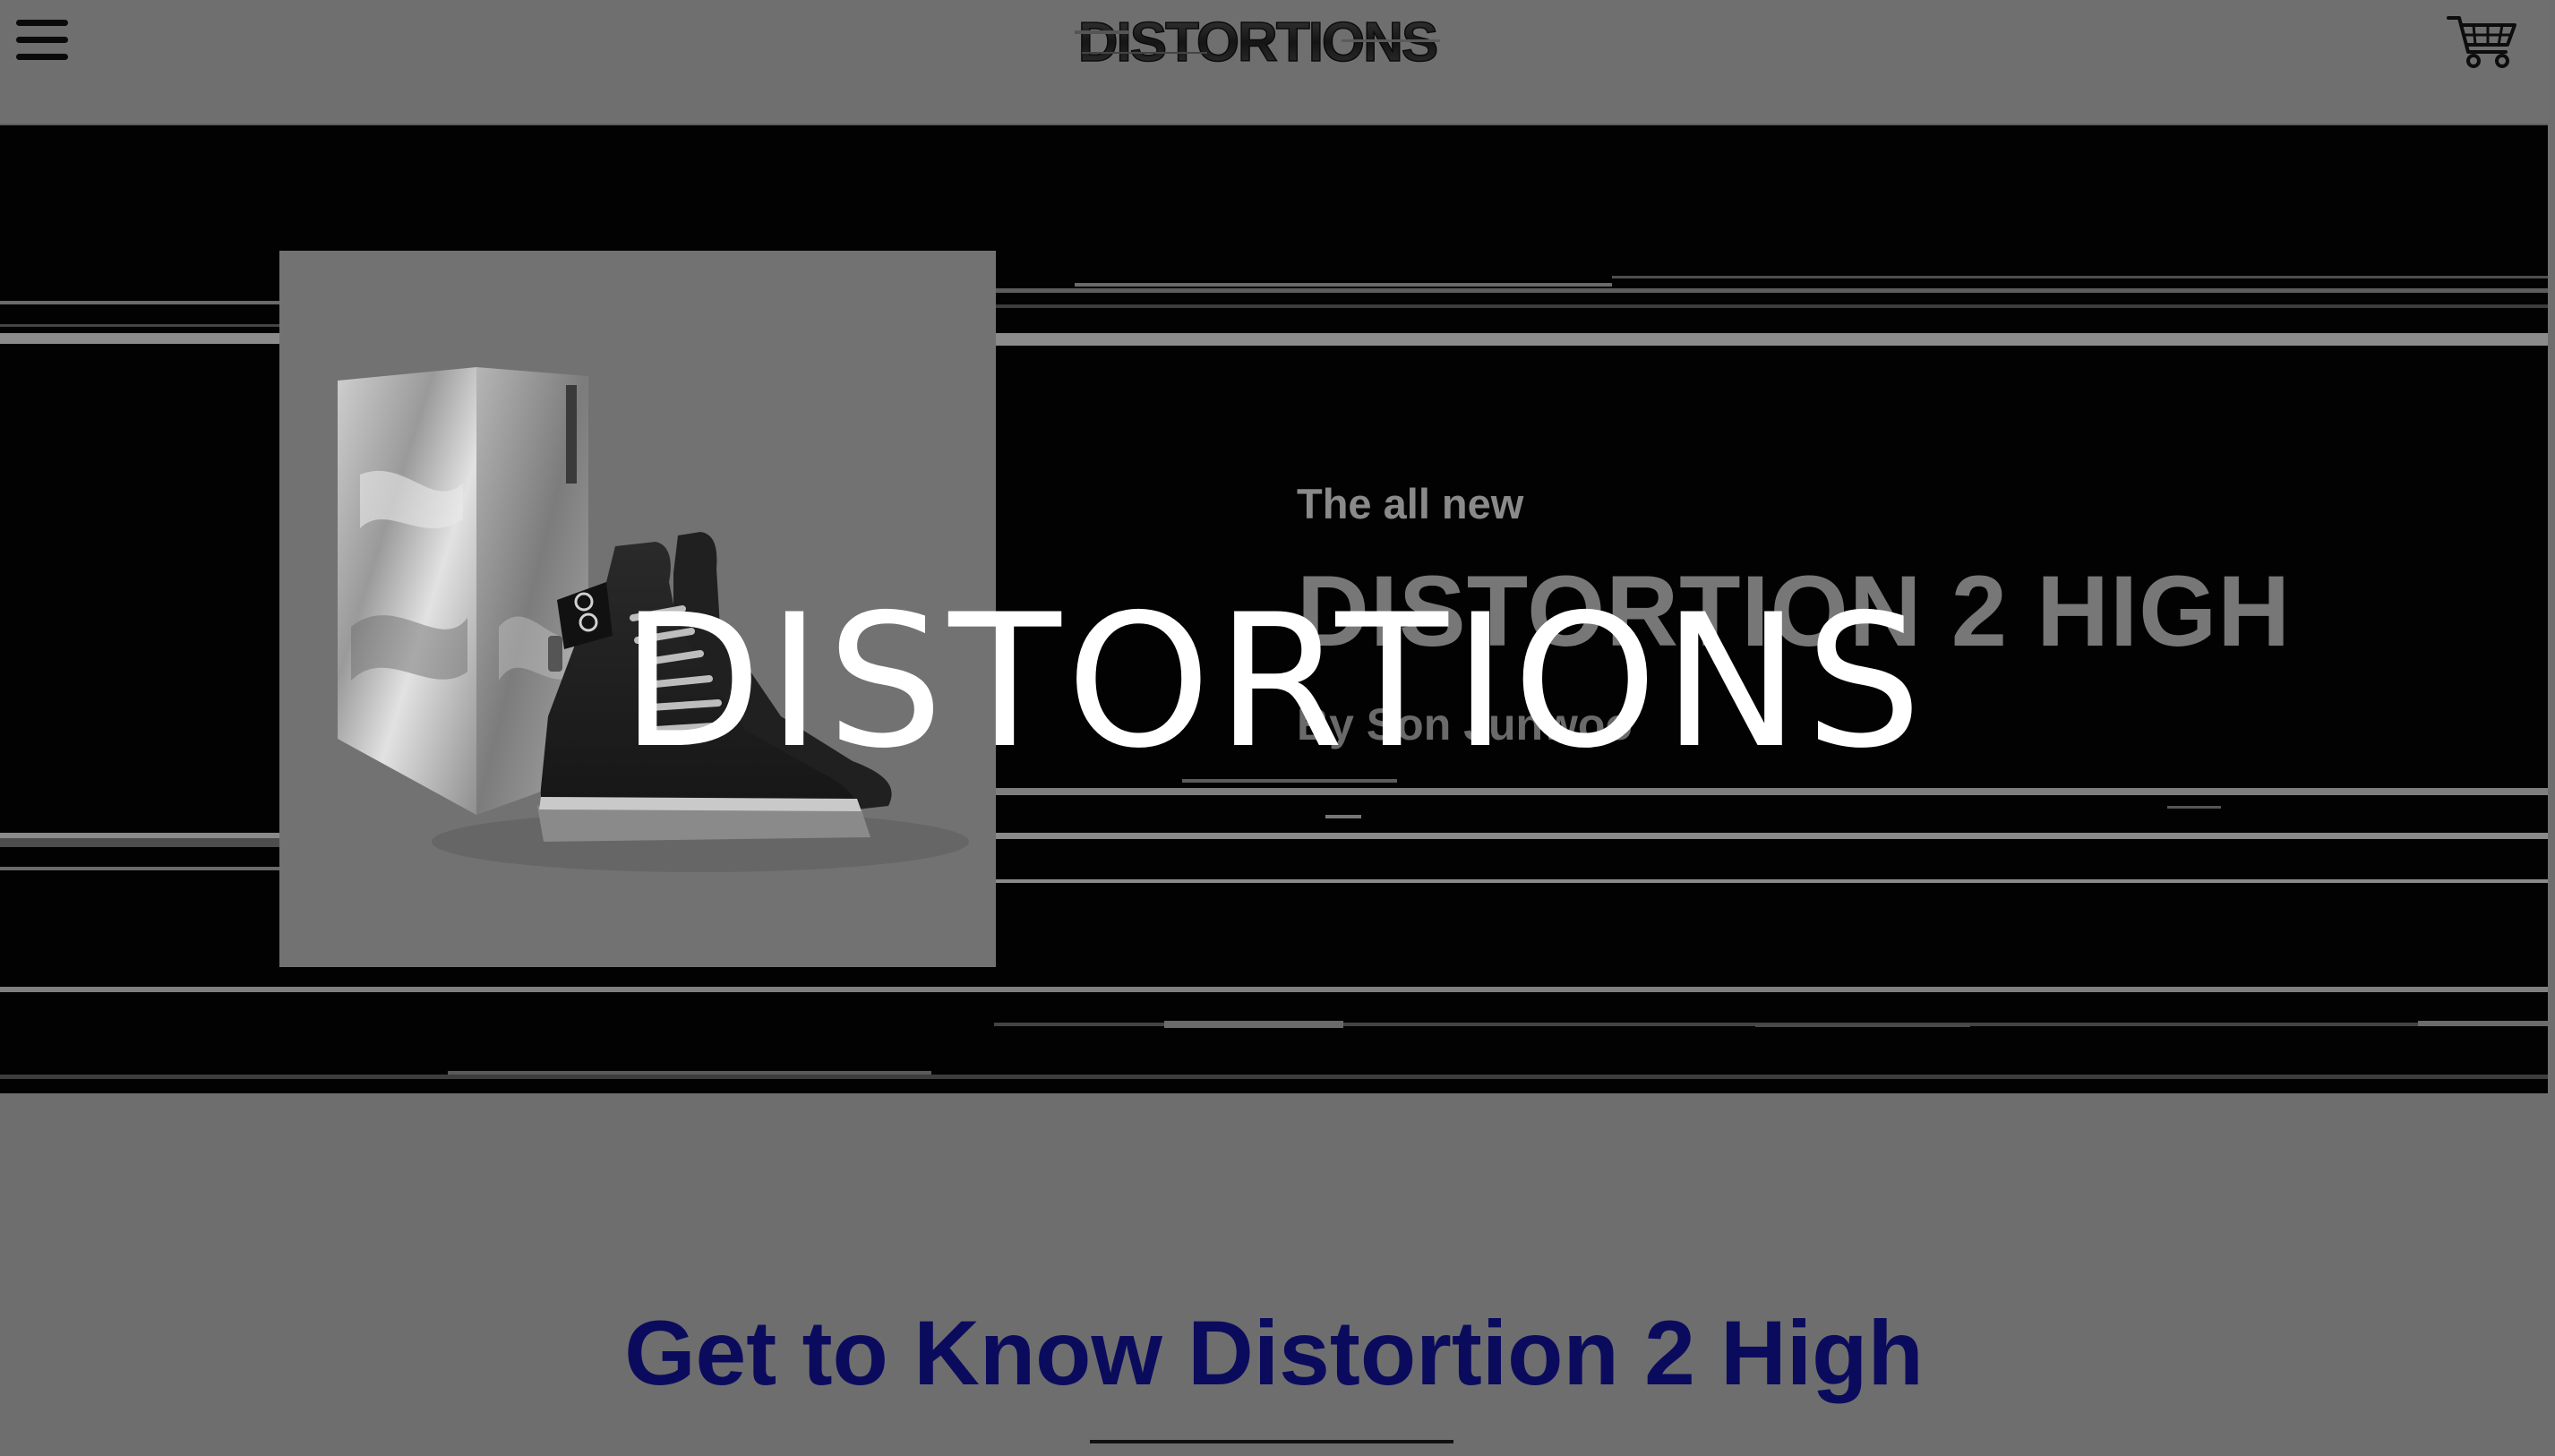 The image size is (2555, 1456). I want to click on brand-logo: DISTORTIONS, so click(1257, 42).